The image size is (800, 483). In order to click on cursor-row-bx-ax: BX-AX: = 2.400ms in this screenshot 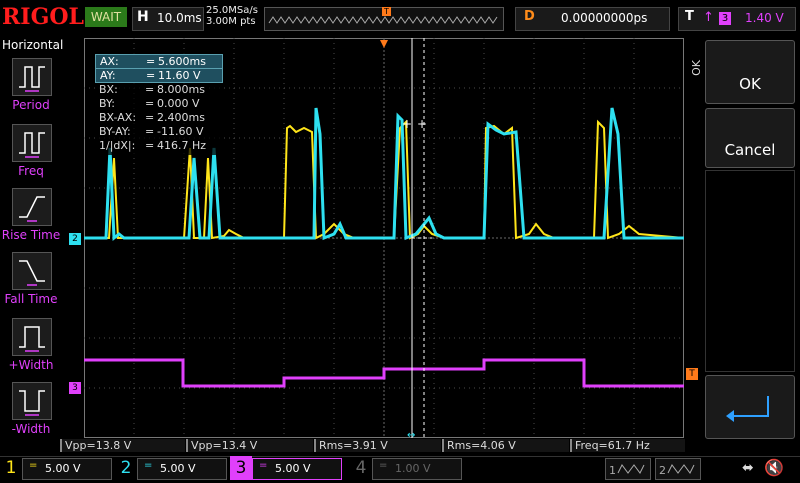, I will do `click(152, 117)`.